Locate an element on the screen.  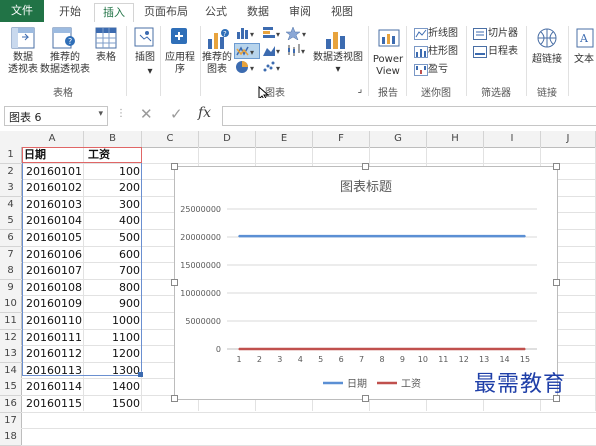
recommended-charts-button: 推荐的图表 is located at coordinates (217, 64).